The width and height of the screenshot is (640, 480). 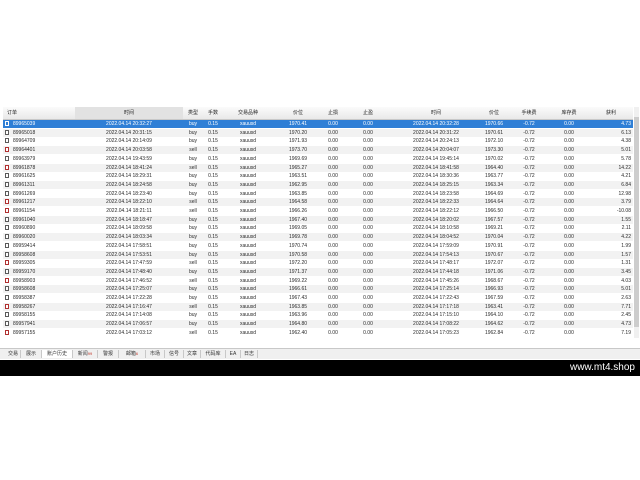 What do you see at coordinates (368, 113) in the screenshot?
I see `col-tp-header: 止盈` at bounding box center [368, 113].